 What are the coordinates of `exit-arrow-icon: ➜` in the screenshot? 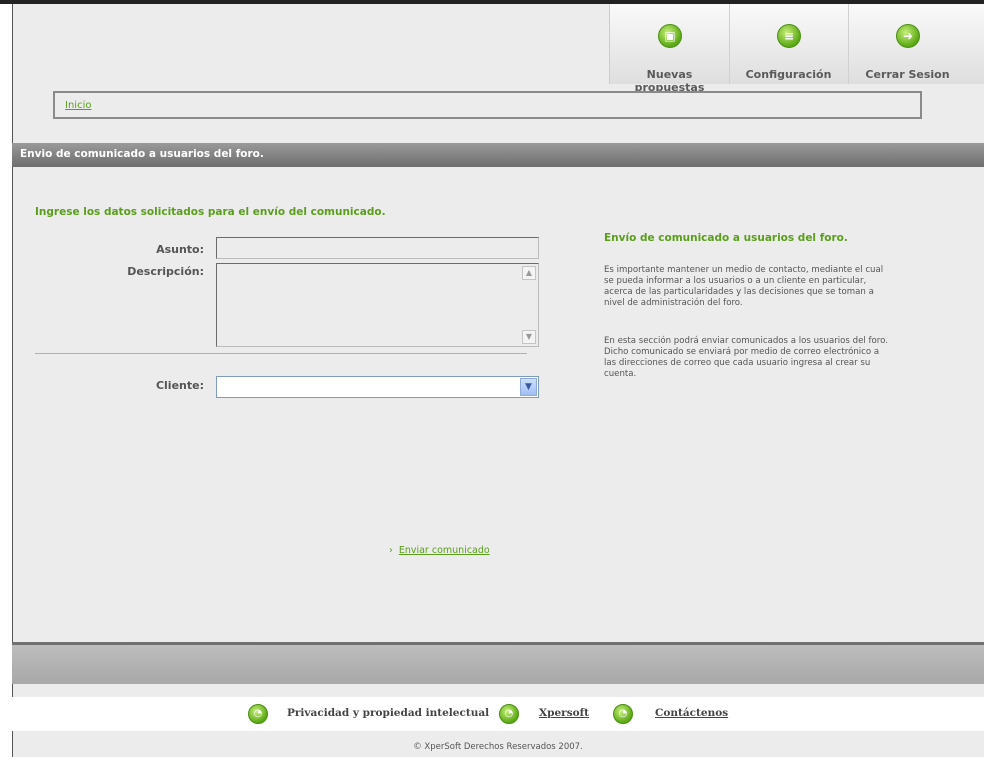 It's located at (908, 36).